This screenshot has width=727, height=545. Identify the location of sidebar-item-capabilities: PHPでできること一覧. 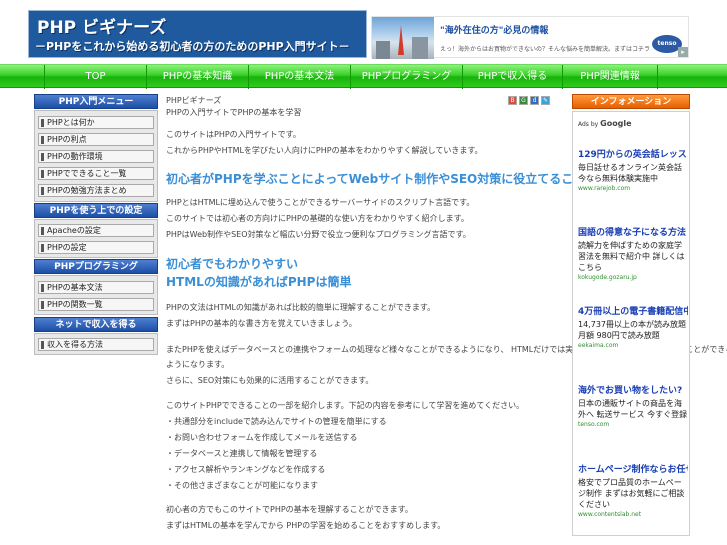
(96, 173).